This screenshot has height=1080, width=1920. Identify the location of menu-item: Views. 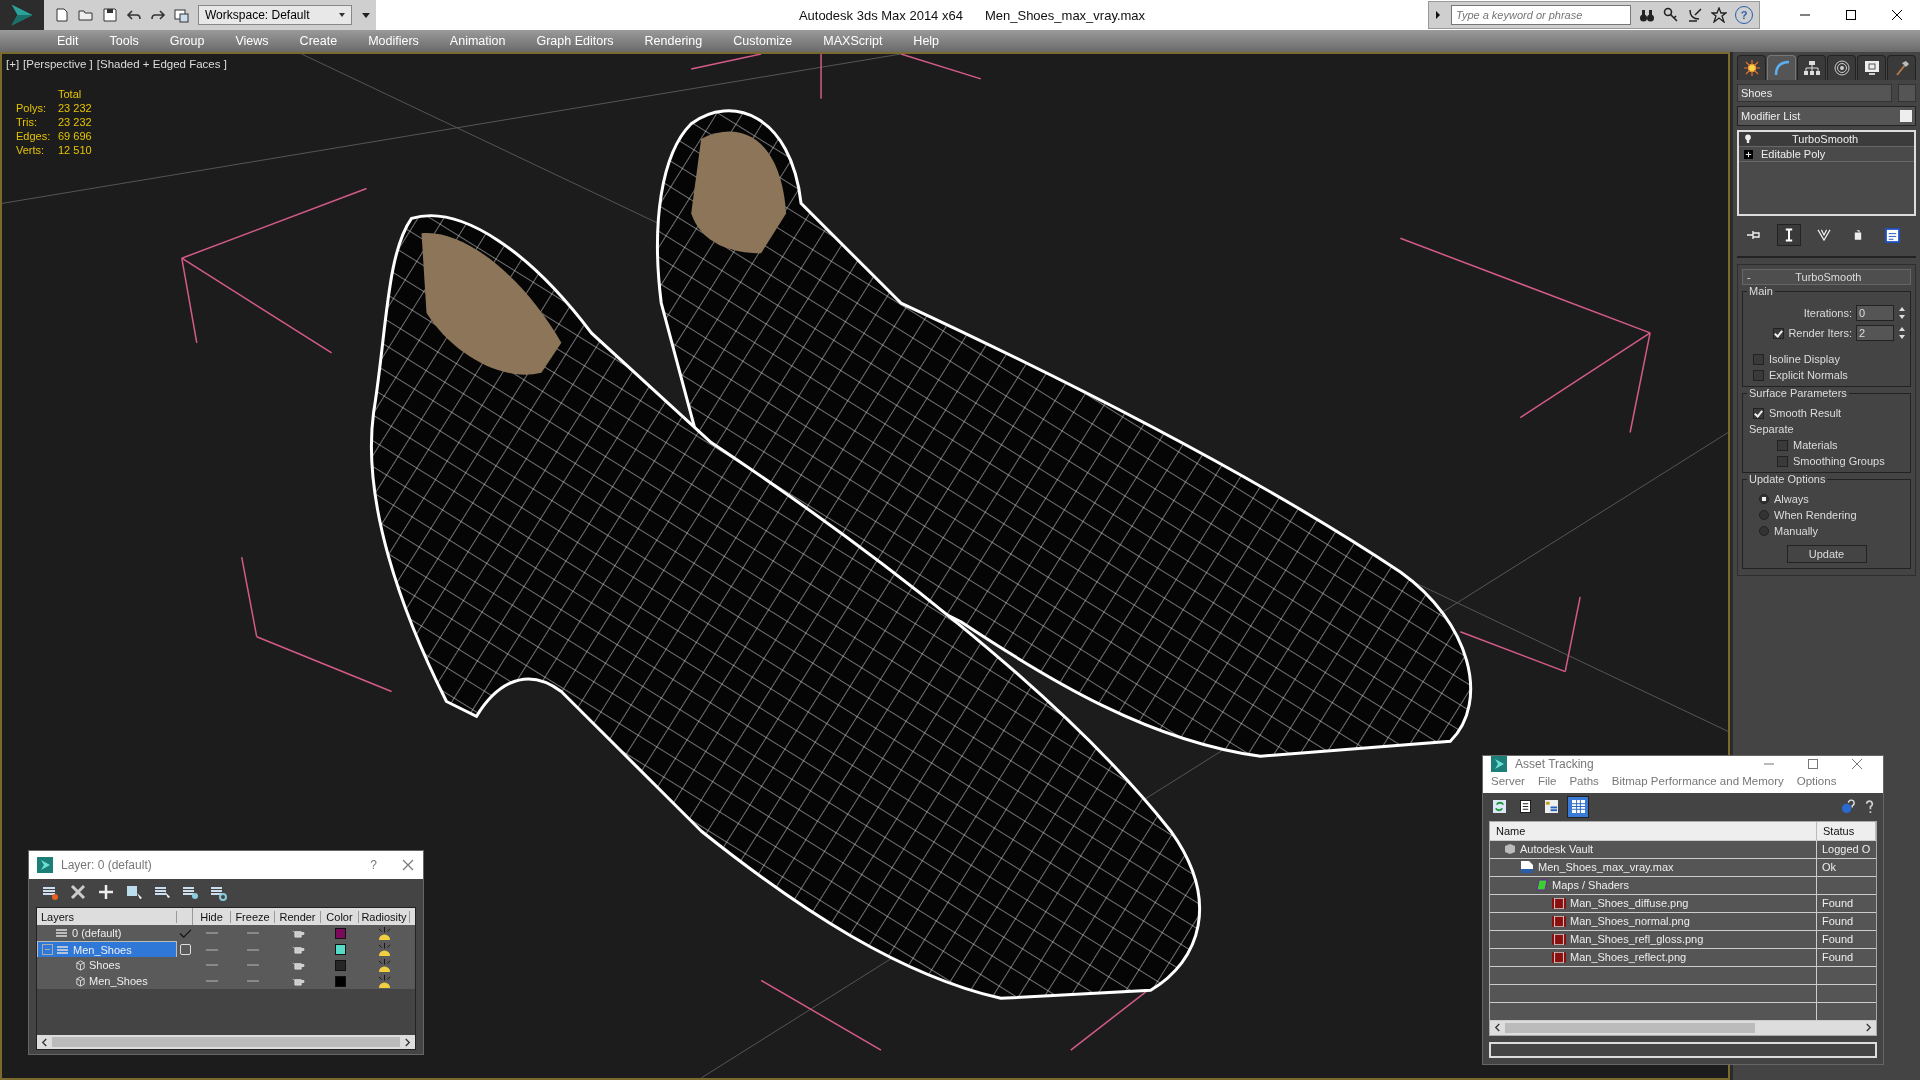
(252, 41).